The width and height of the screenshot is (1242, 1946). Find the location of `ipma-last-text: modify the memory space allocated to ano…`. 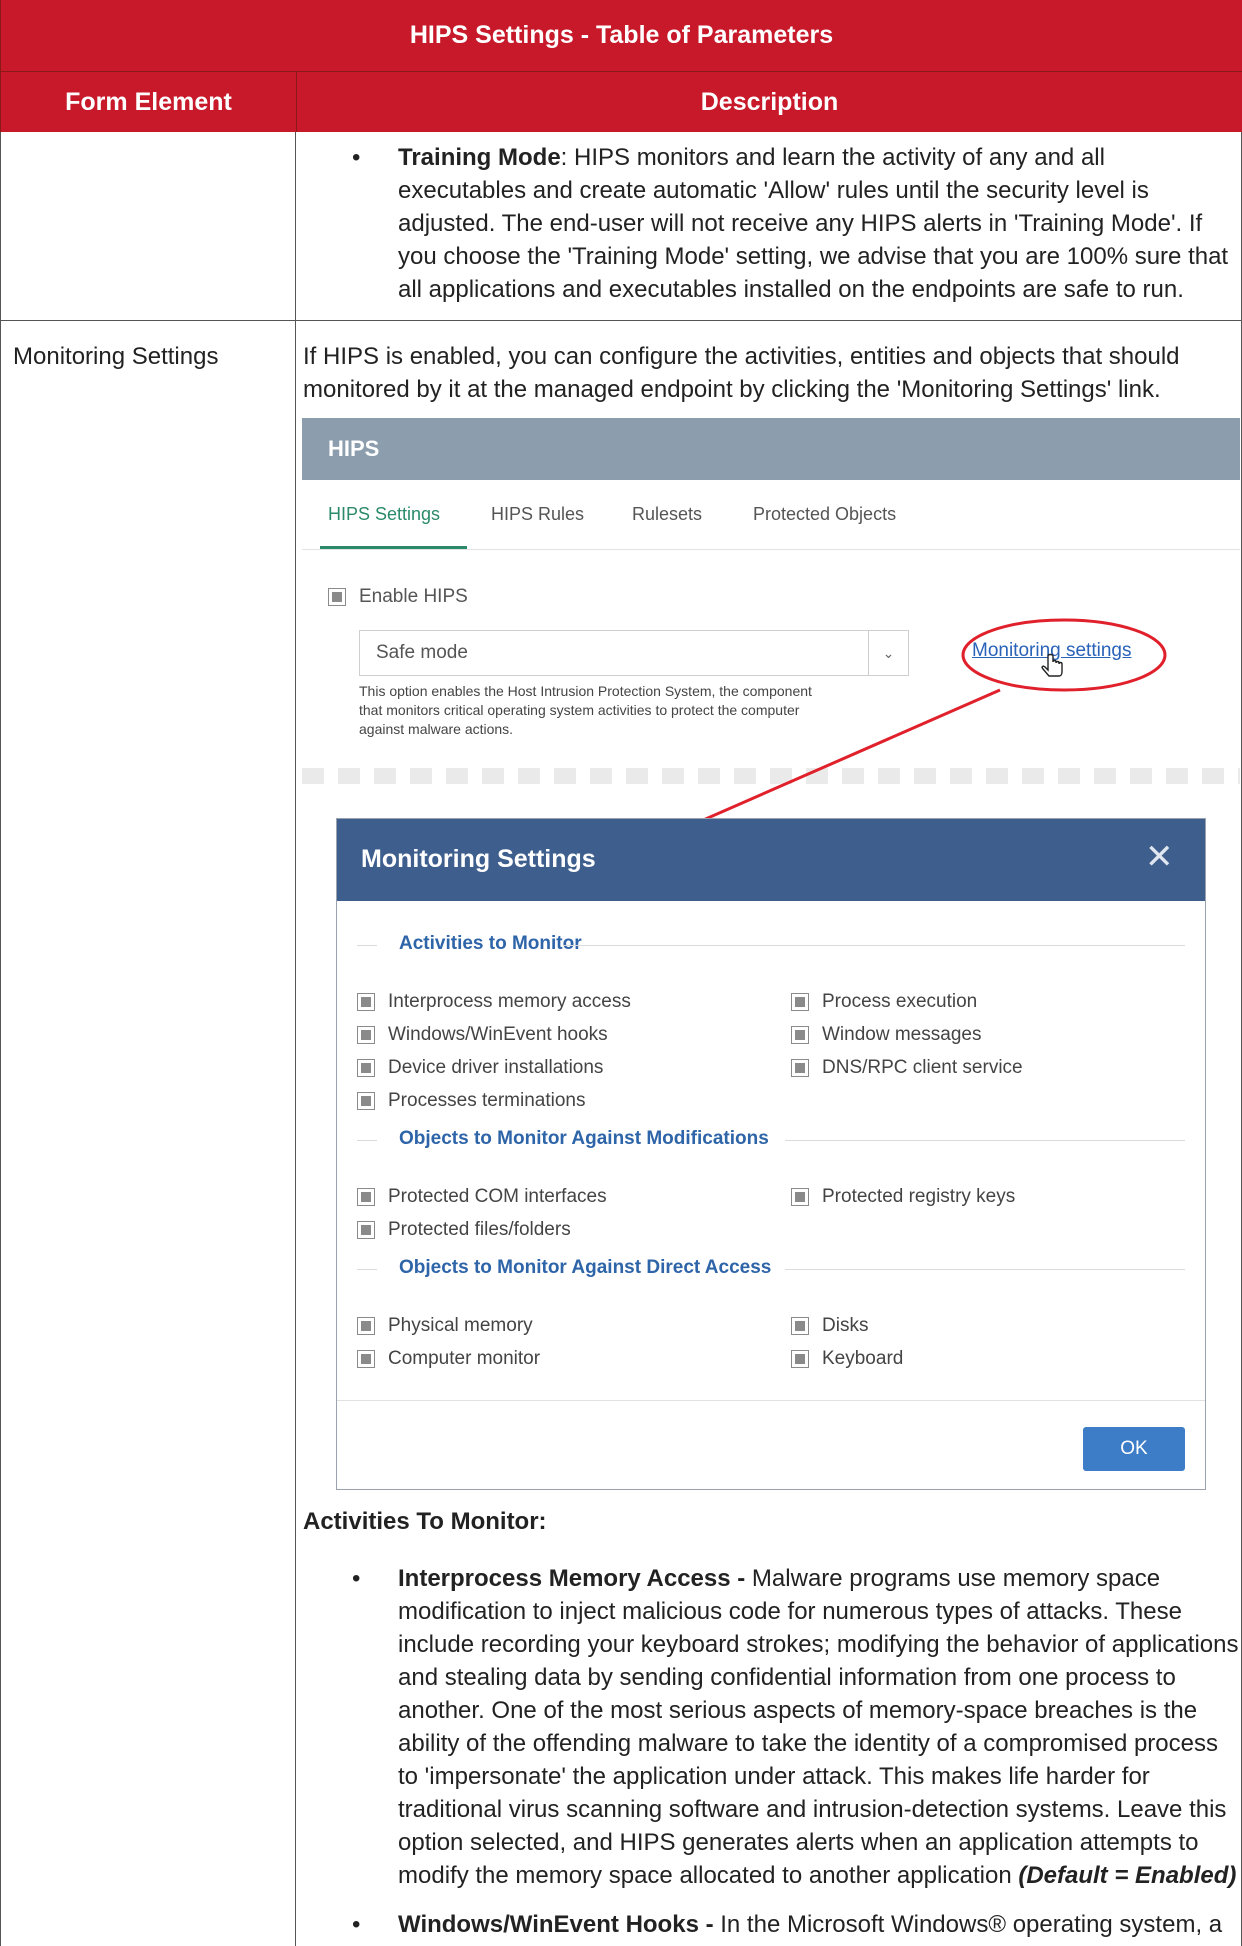

ipma-last-text: modify the memory space allocated to ano… is located at coordinates (708, 1875).